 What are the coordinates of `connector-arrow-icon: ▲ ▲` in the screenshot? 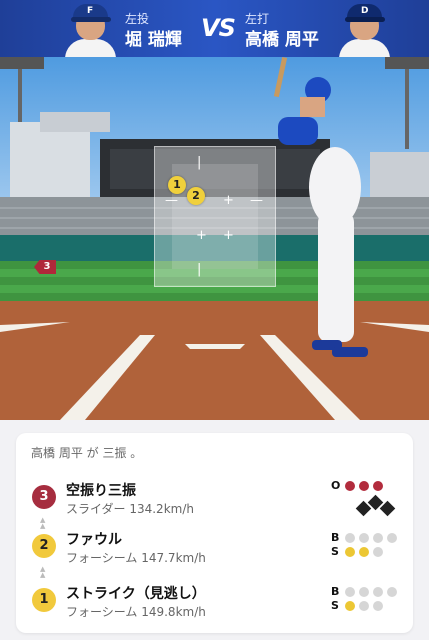 It's located at (43, 572).